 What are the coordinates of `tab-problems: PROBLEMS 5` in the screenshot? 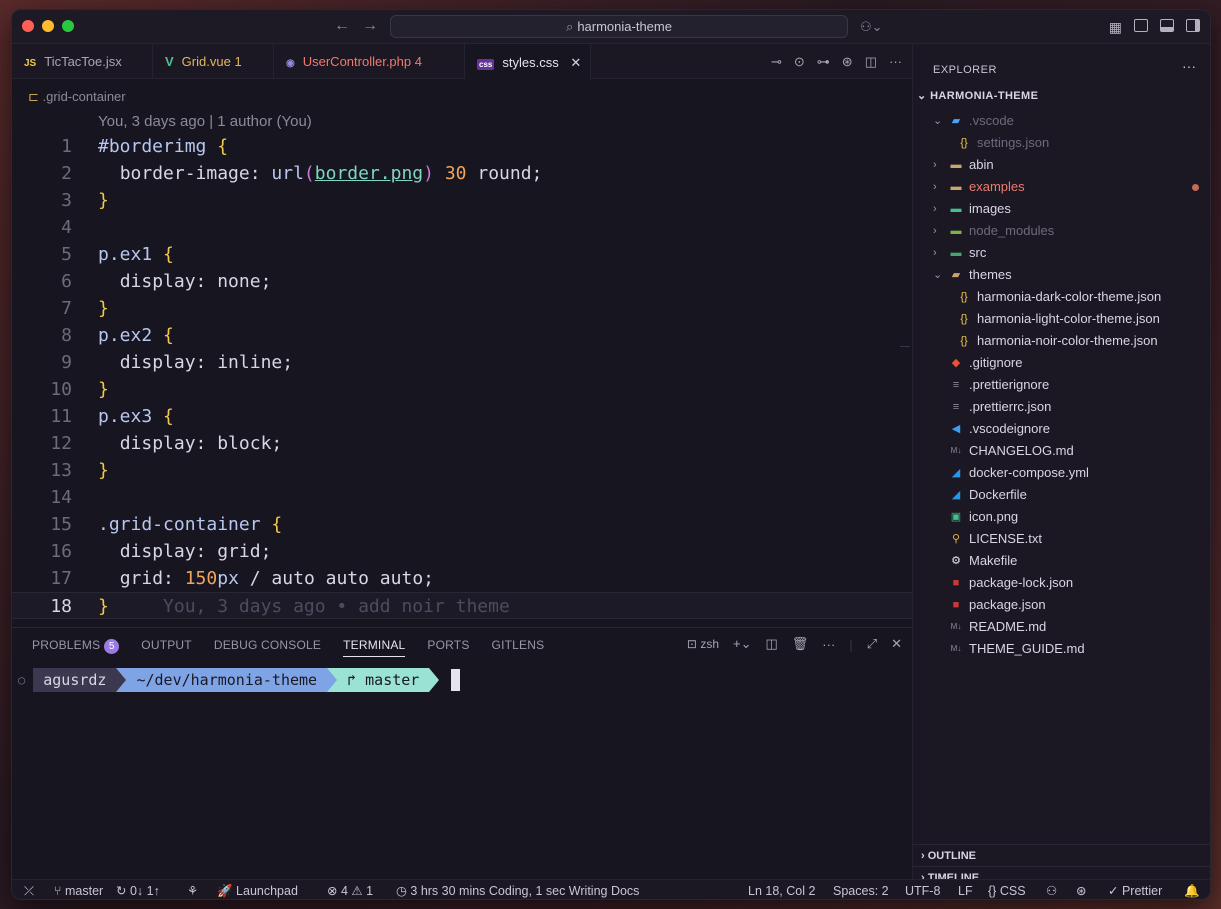 It's located at (76, 647).